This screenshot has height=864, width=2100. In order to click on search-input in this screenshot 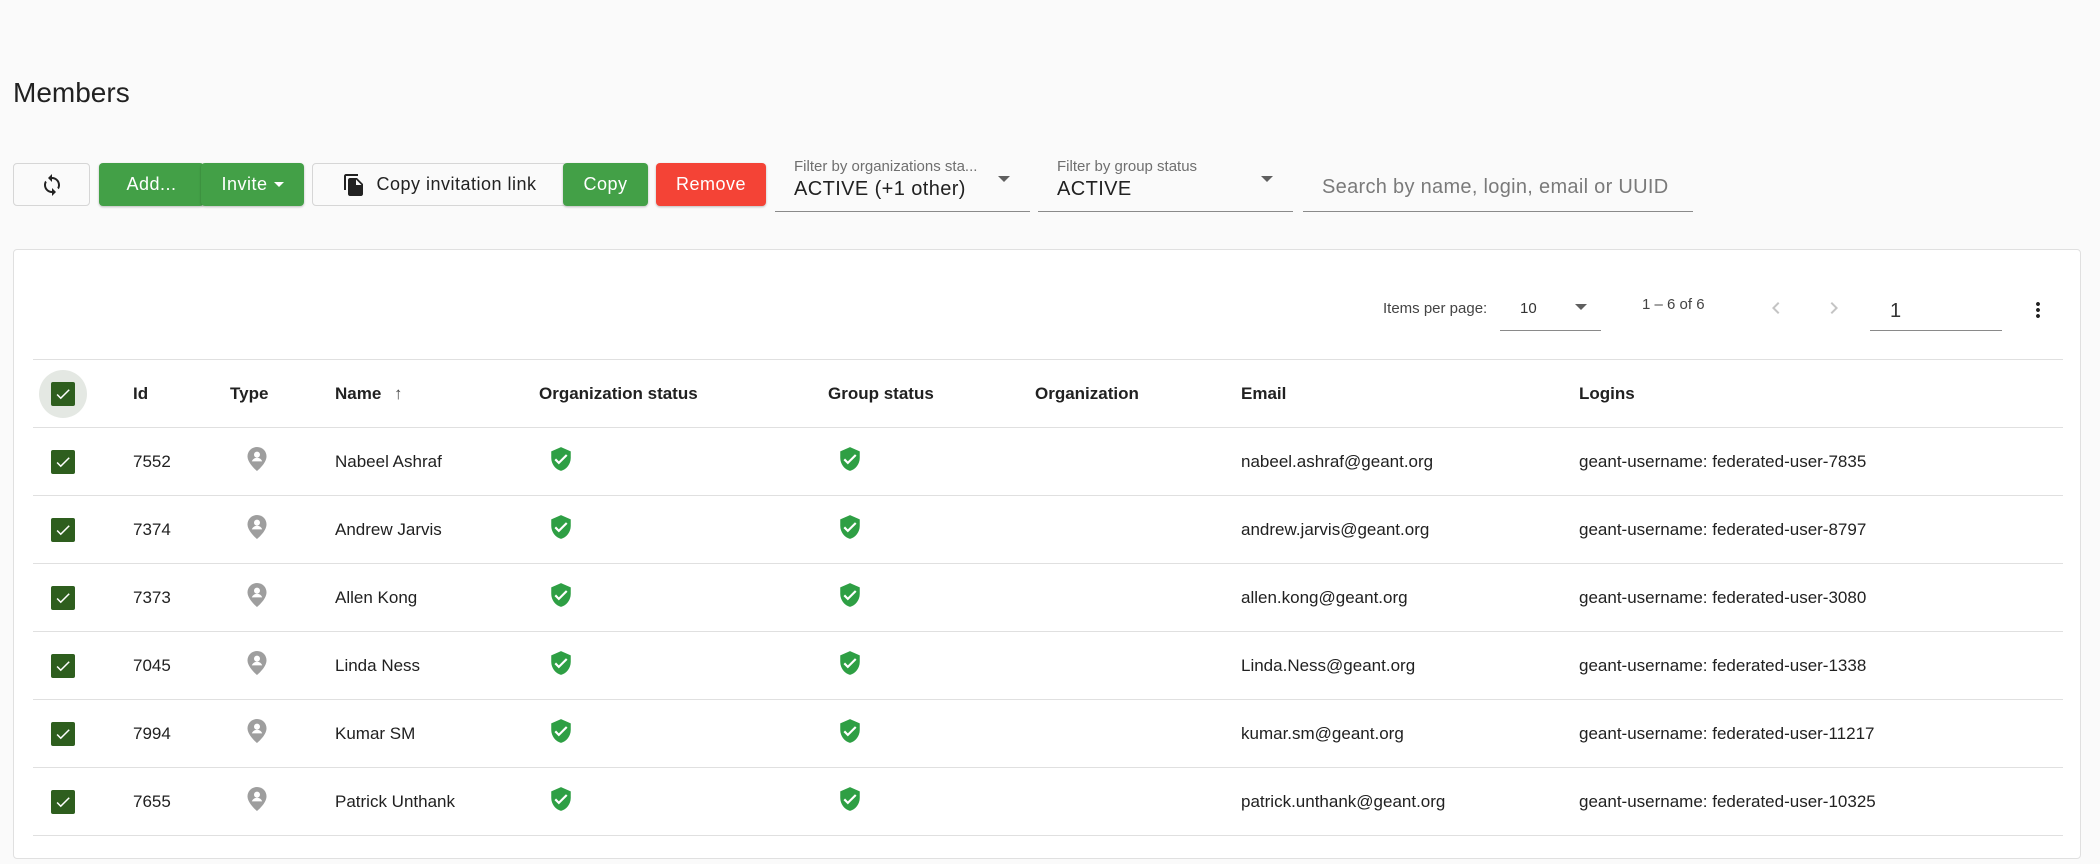, I will do `click(1502, 187)`.